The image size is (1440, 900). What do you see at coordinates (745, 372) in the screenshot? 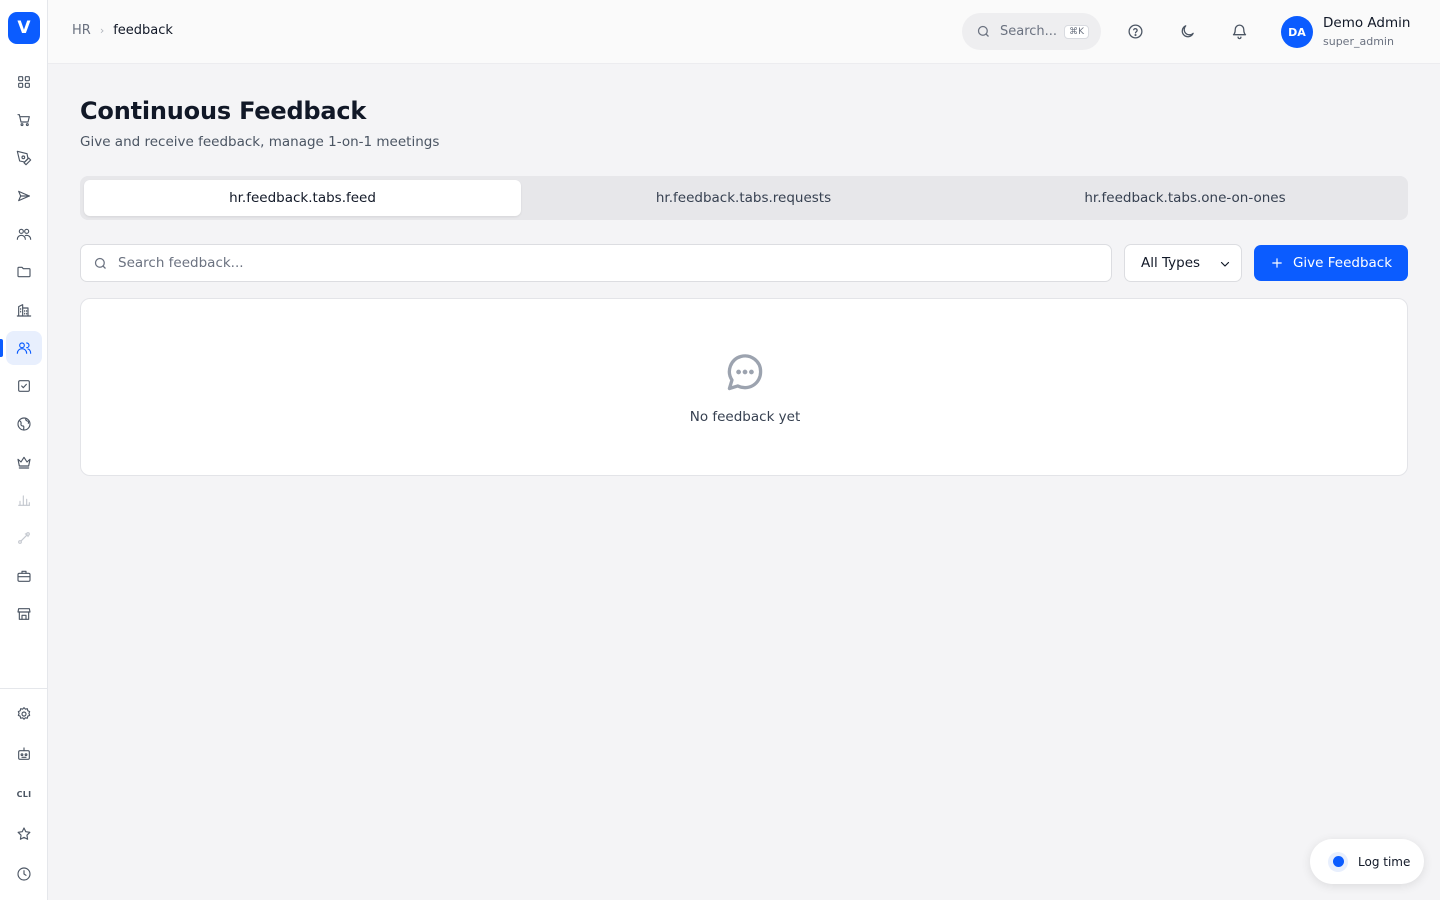
I see `message-circle-icon` at bounding box center [745, 372].